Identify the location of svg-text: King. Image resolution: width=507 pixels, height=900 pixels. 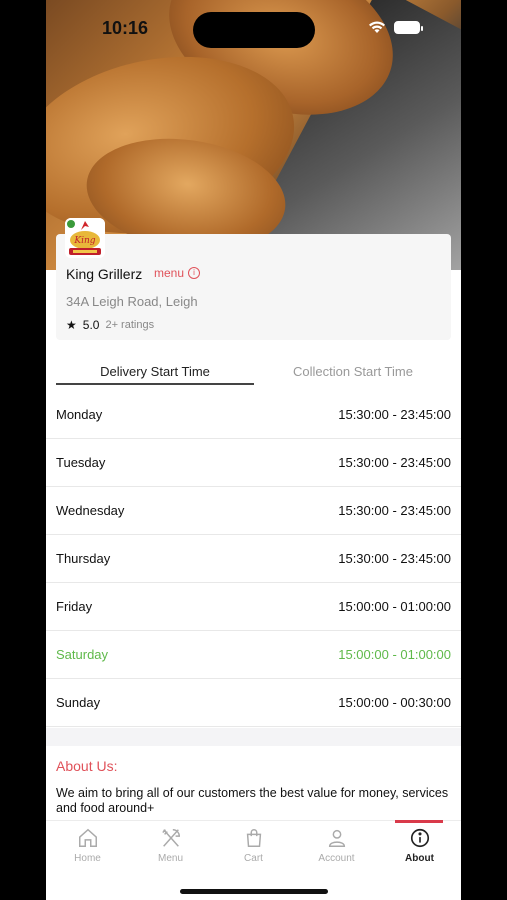
(84, 241).